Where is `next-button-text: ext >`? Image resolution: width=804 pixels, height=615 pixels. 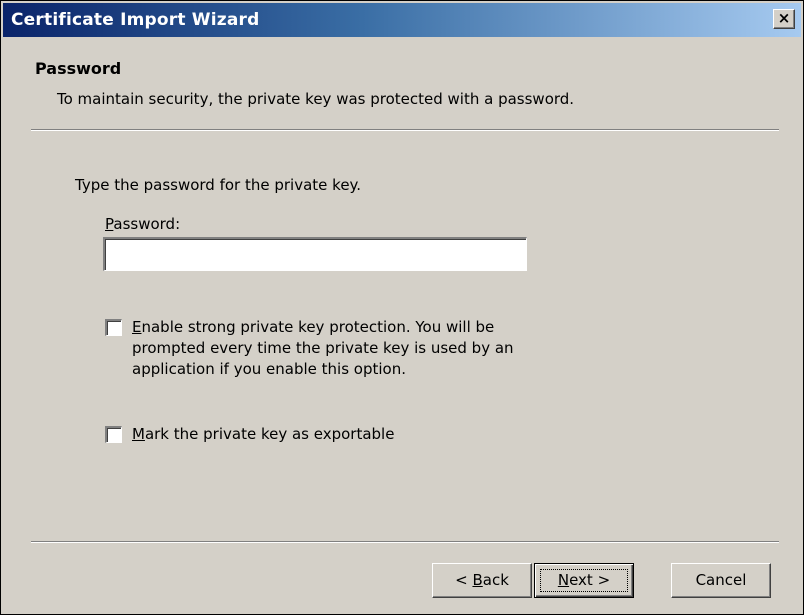 next-button-text: ext > is located at coordinates (590, 580).